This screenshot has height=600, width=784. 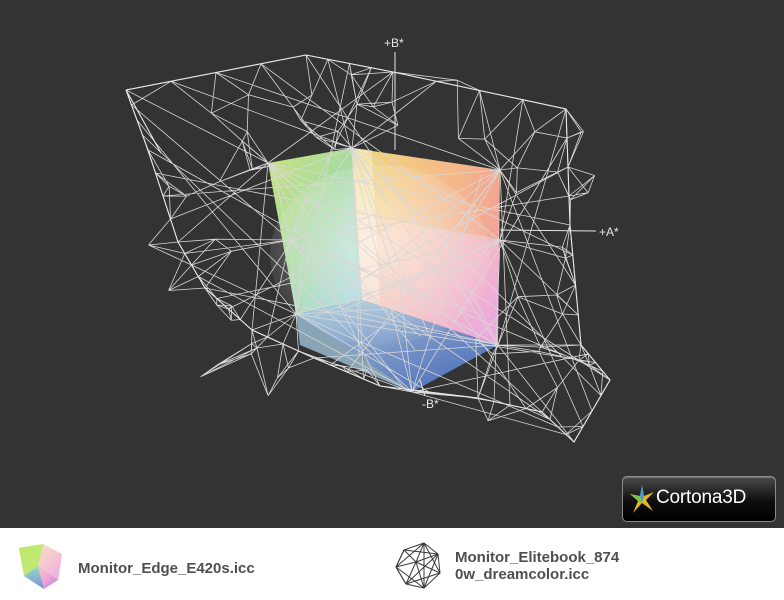 I want to click on legend-item-wireframe: Monitor_Elitebook_874 0w_dreamcolor.icc, so click(x=574, y=566).